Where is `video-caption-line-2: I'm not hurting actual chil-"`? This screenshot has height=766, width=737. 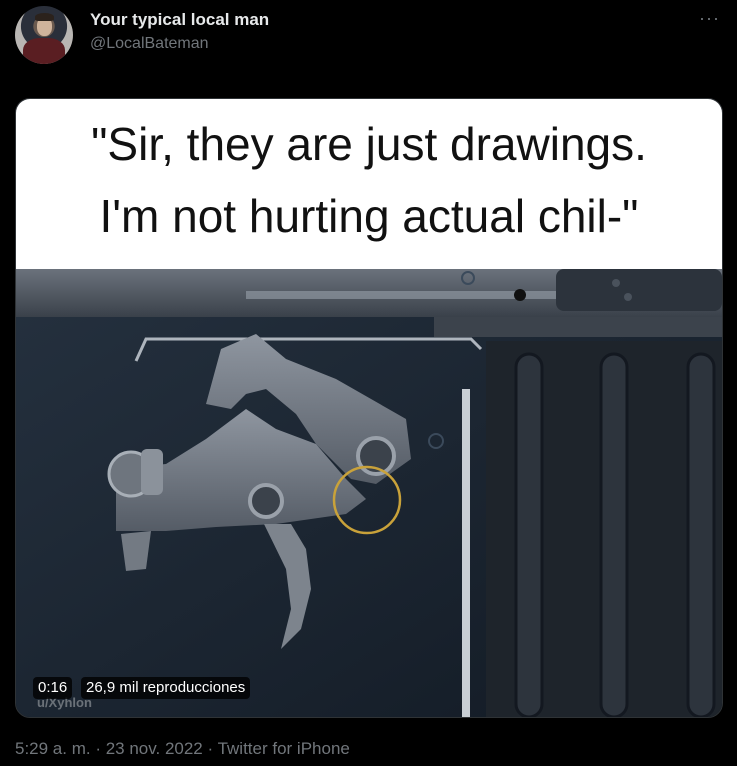 video-caption-line-2: I'm not hurting actual chil-" is located at coordinates (369, 216).